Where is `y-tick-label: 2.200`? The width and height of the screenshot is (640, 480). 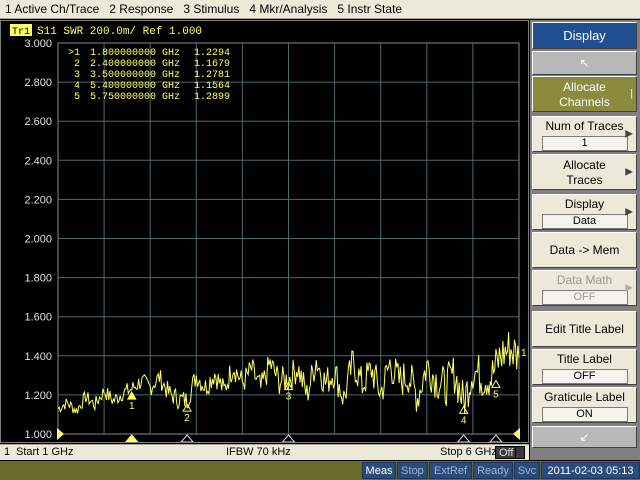
y-tick-label: 2.200 is located at coordinates (38, 200).